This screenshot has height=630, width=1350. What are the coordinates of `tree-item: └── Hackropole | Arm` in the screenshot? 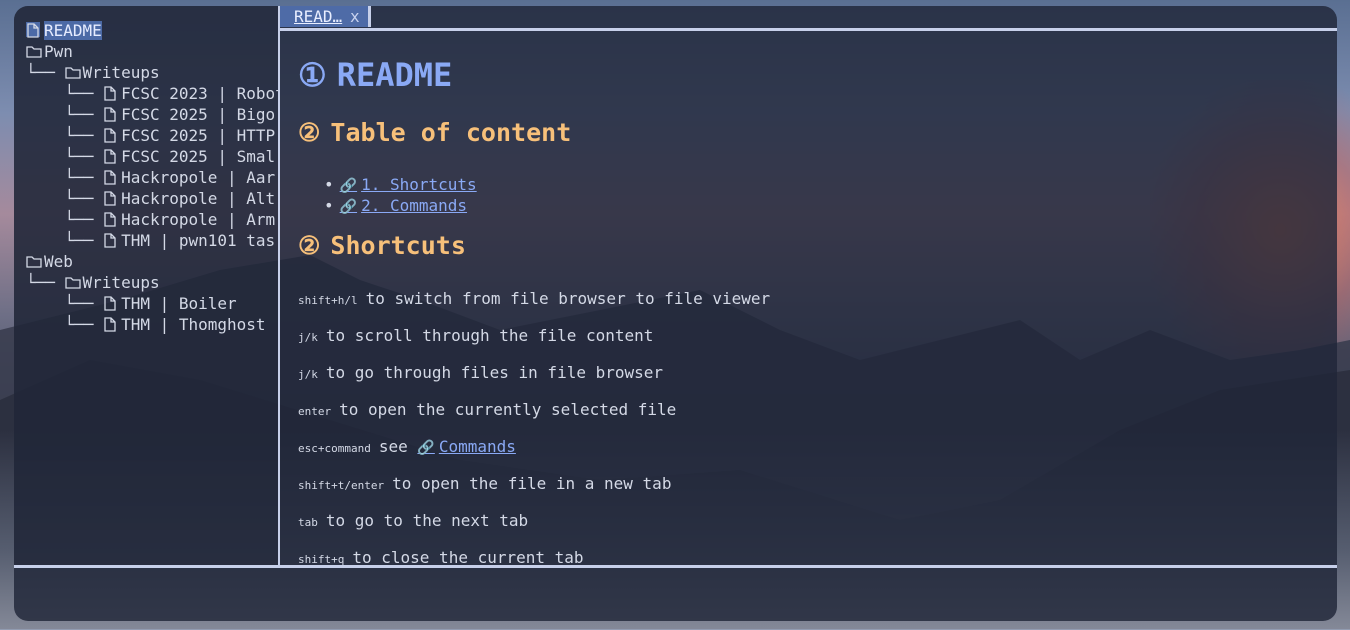 It's located at (151, 219).